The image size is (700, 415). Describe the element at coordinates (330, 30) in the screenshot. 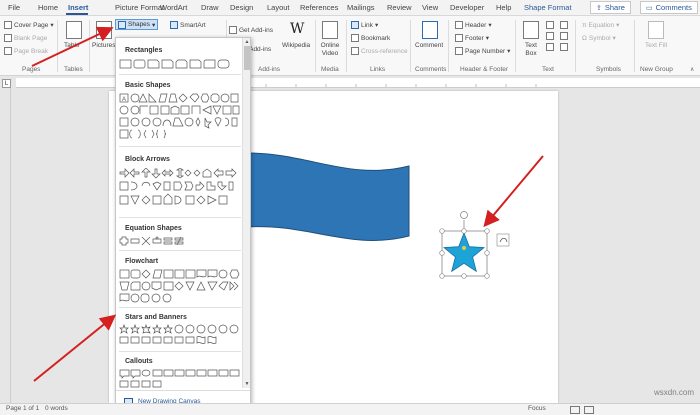

I see `online-video-icon` at that location.